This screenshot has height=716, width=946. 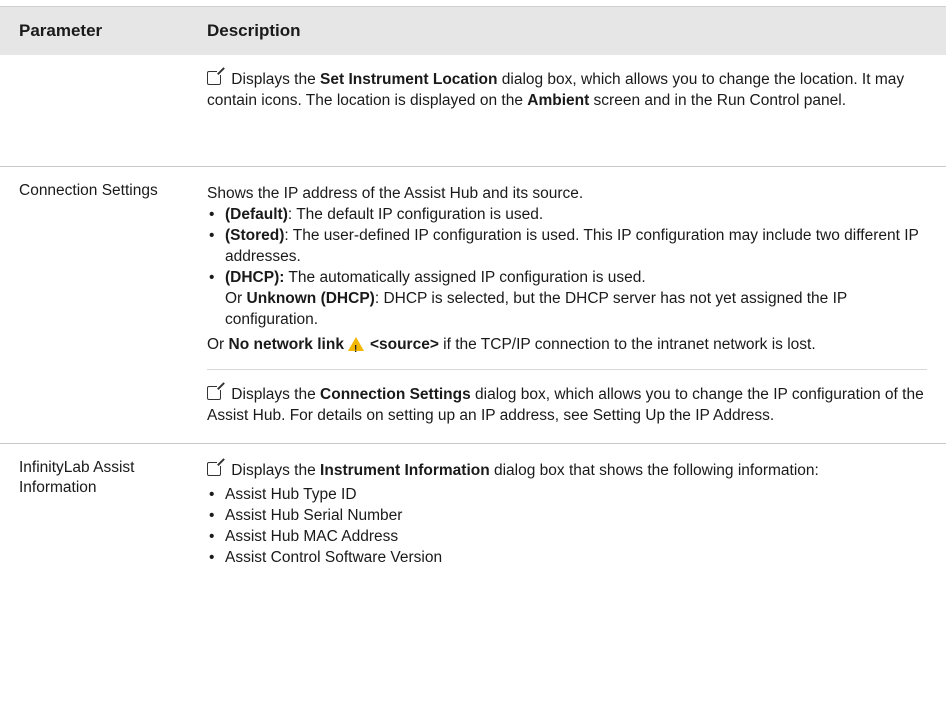 What do you see at coordinates (355, 348) in the screenshot?
I see `warning-icon` at bounding box center [355, 348].